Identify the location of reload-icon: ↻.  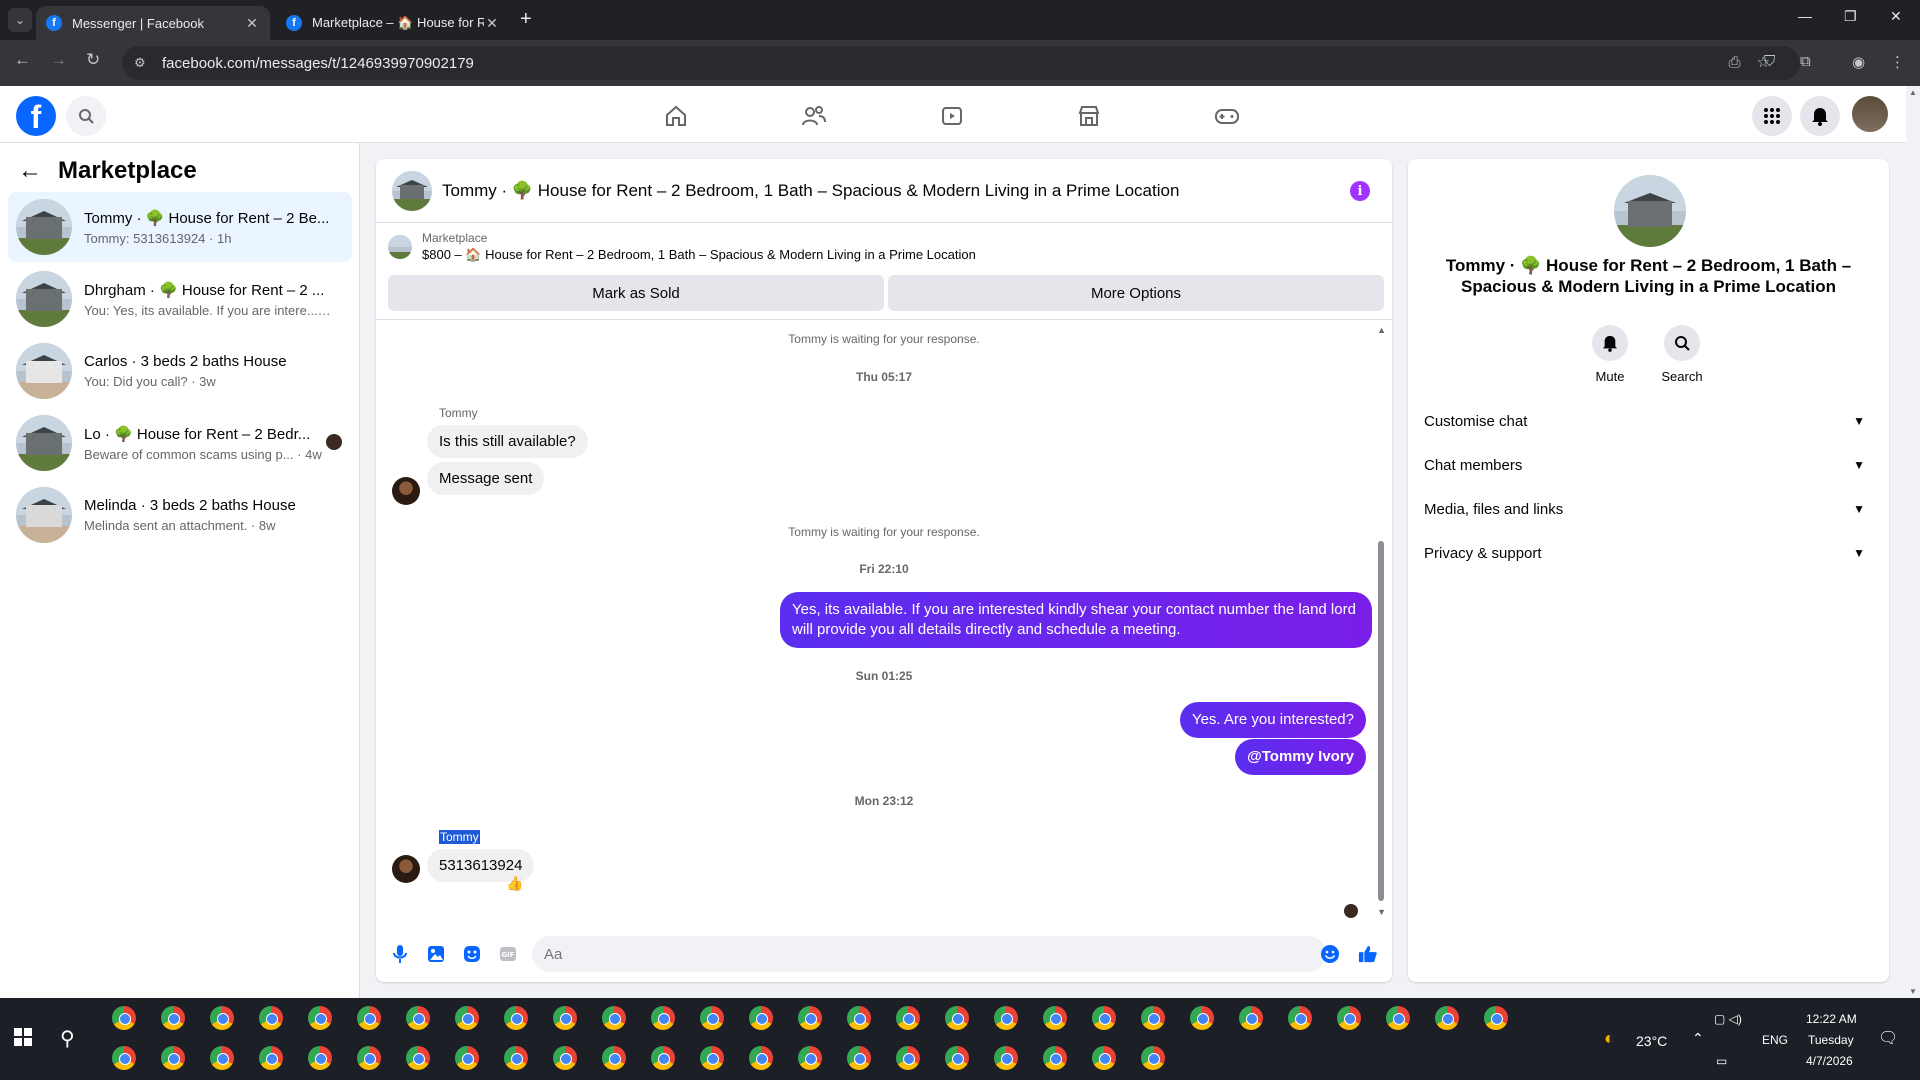
(93, 60).